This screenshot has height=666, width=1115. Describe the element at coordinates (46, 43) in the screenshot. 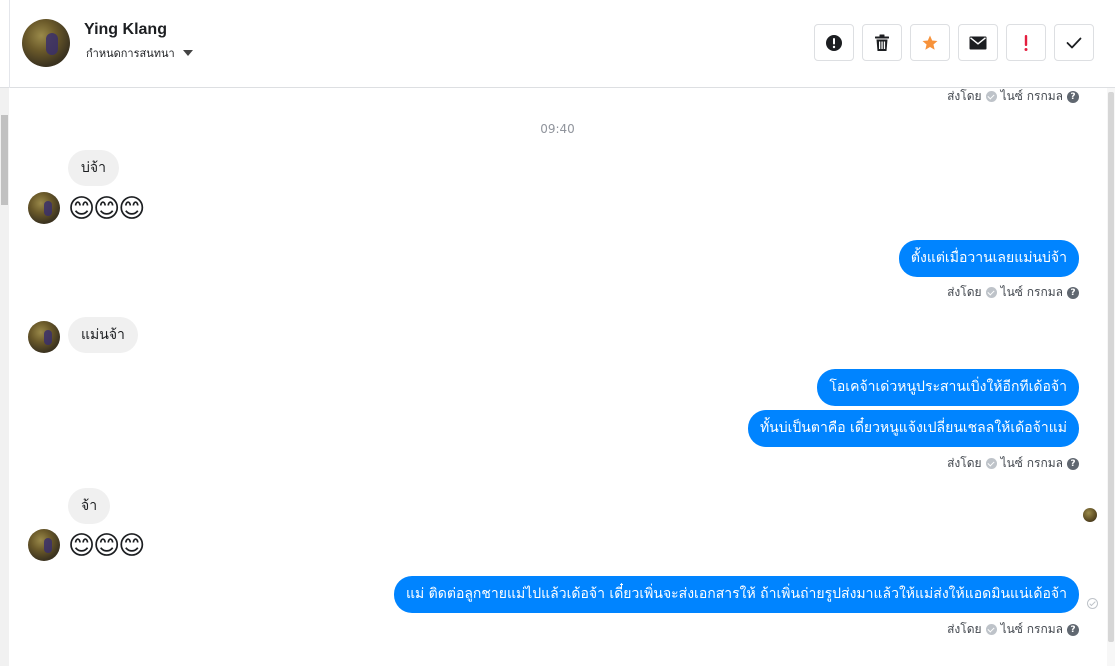

I see `contact-avatar` at that location.